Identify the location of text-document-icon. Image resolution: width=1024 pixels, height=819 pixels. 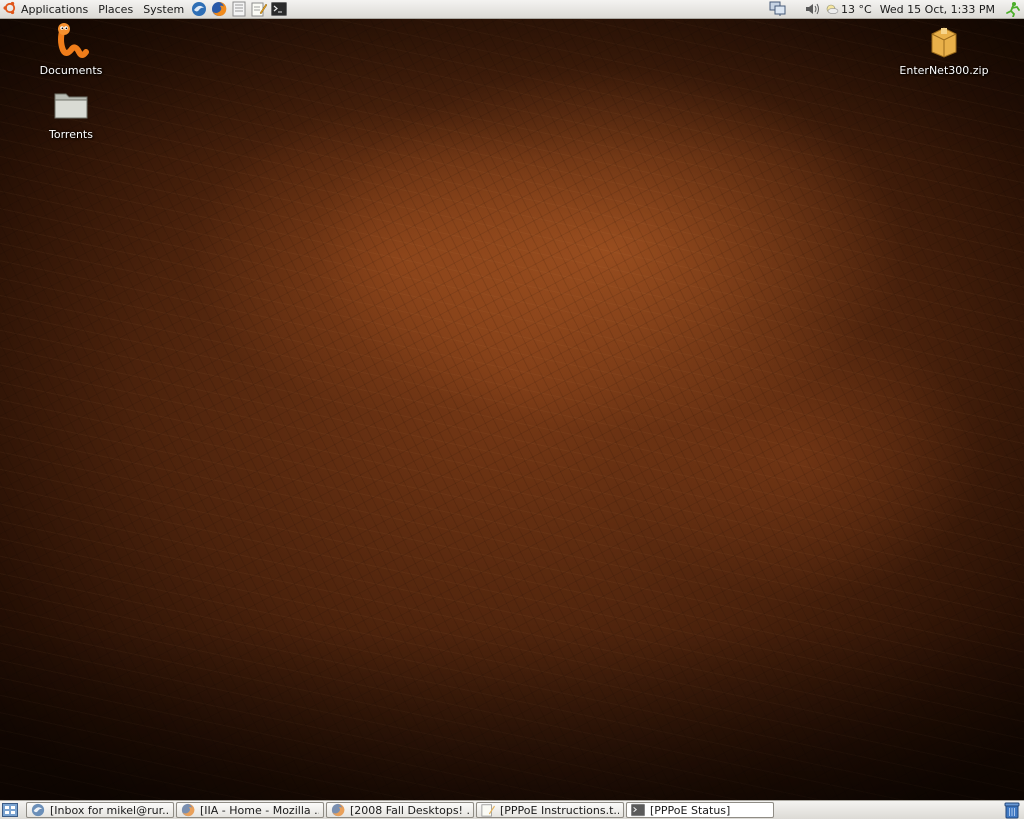
(239, 9).